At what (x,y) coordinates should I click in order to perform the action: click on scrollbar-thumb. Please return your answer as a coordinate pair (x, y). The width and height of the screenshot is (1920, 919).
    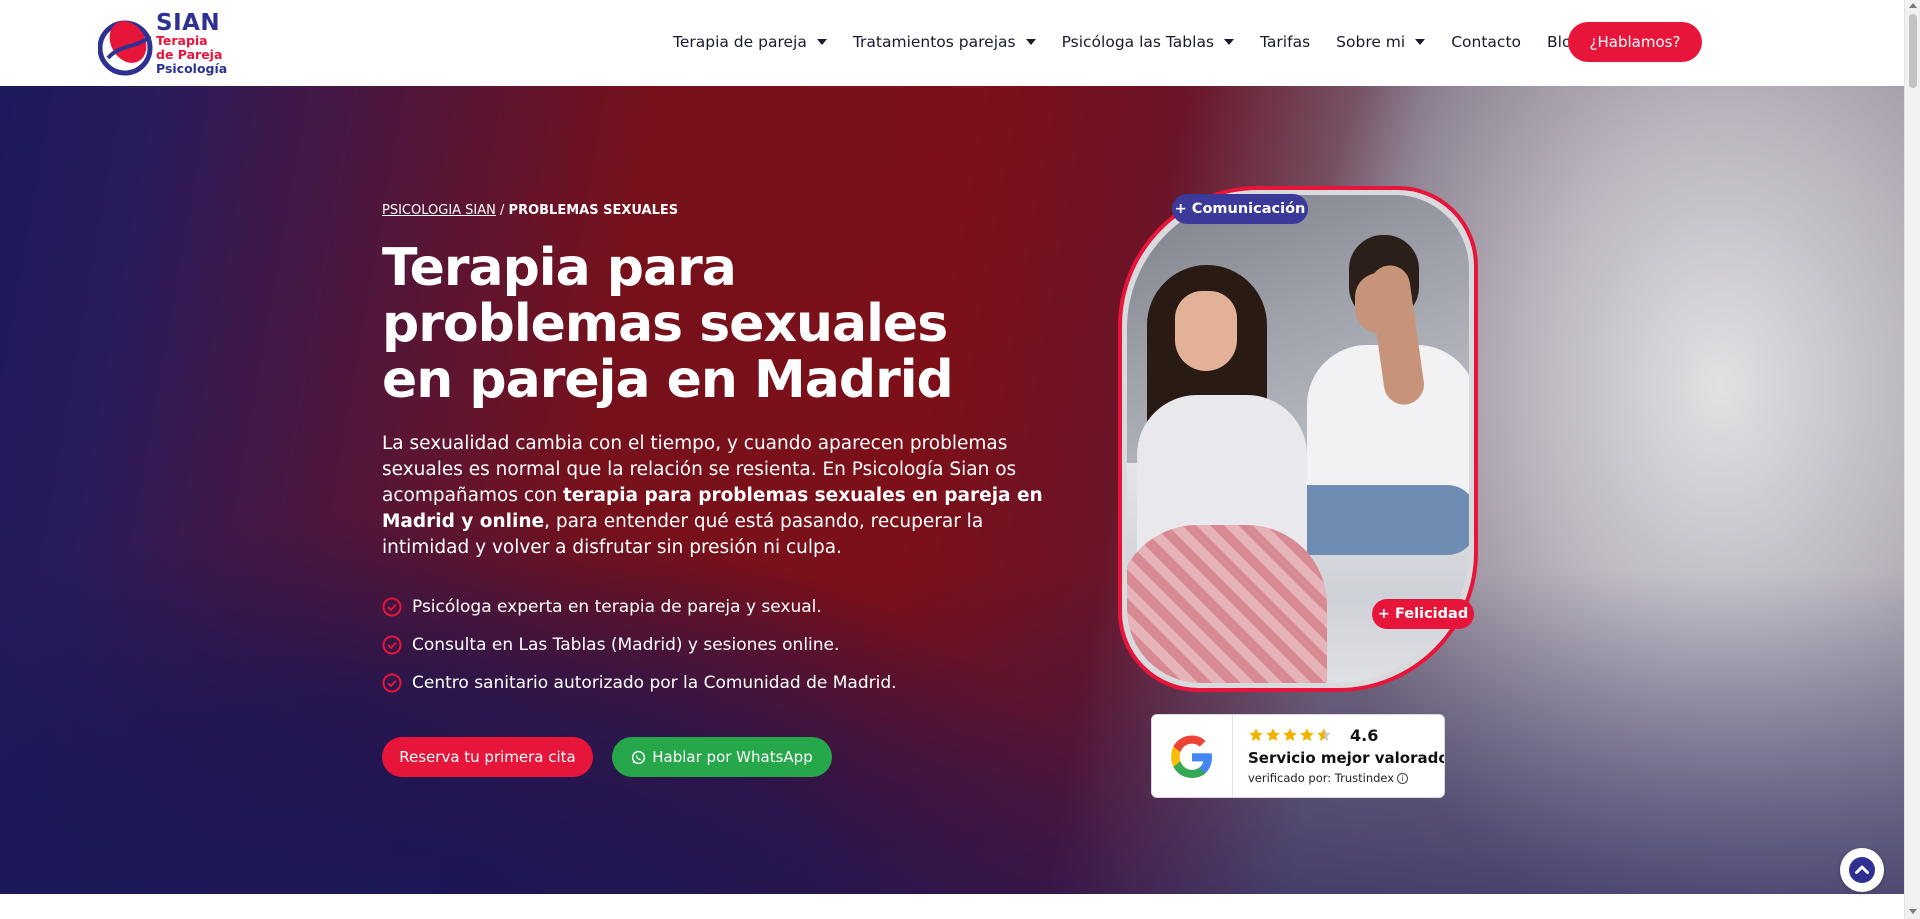
    Looking at the image, I should click on (1913, 51).